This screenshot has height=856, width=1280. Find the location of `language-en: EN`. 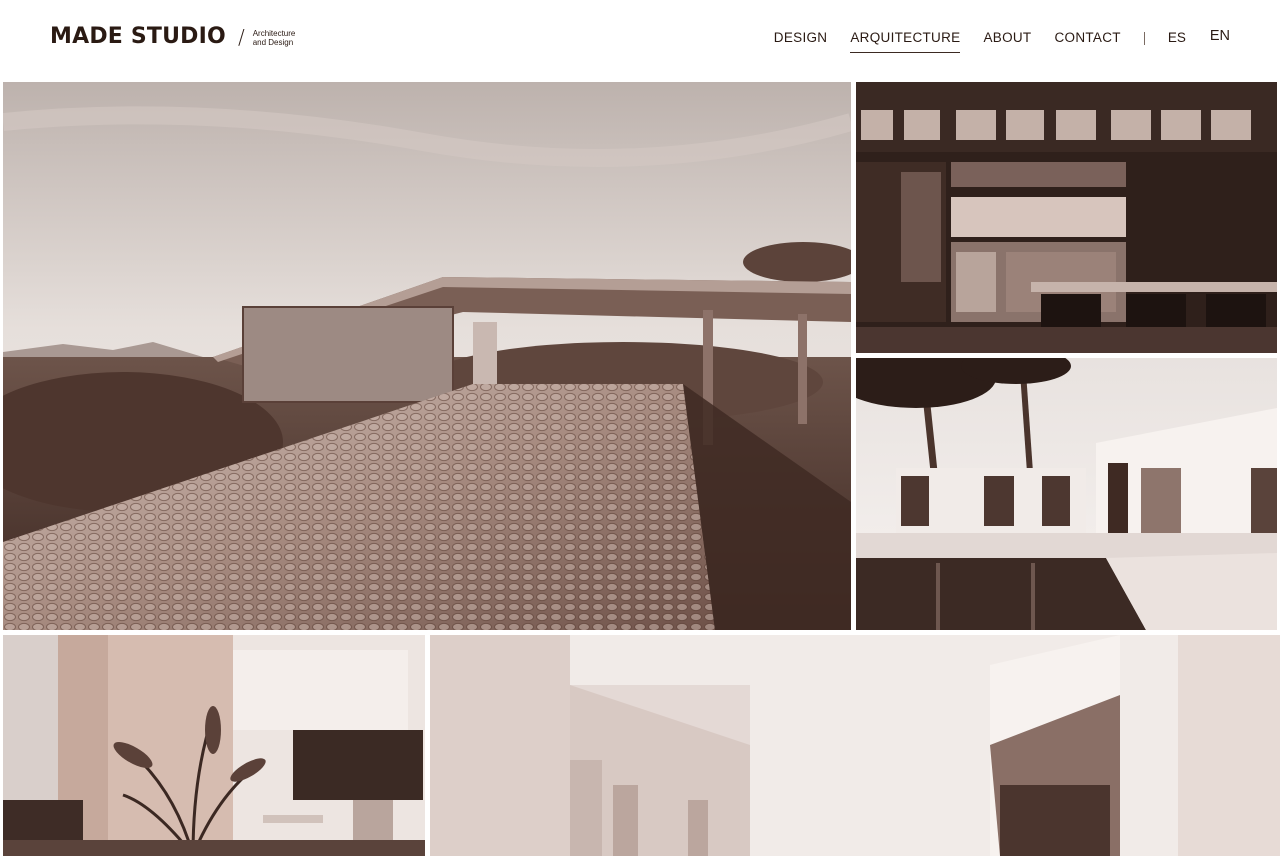

language-en: EN is located at coordinates (1220, 36).